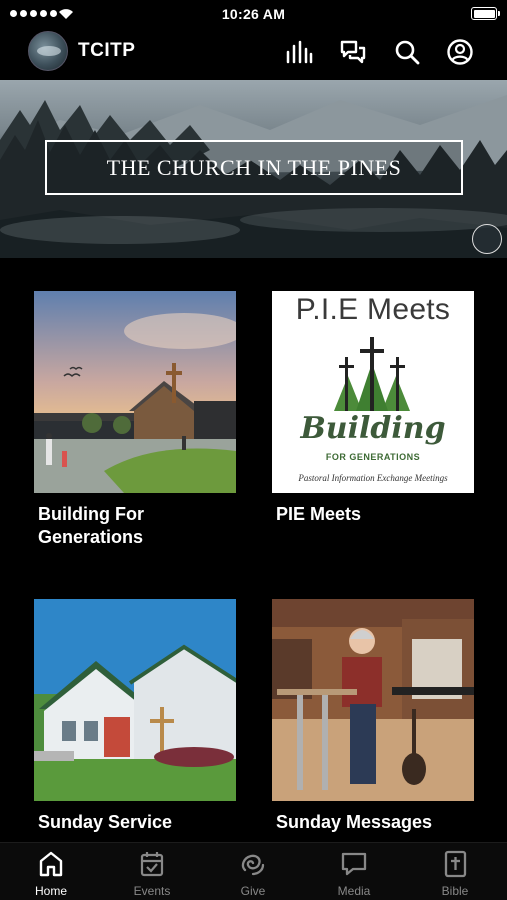  Describe the element at coordinates (253, 864) in the screenshot. I see `give-icon` at that location.